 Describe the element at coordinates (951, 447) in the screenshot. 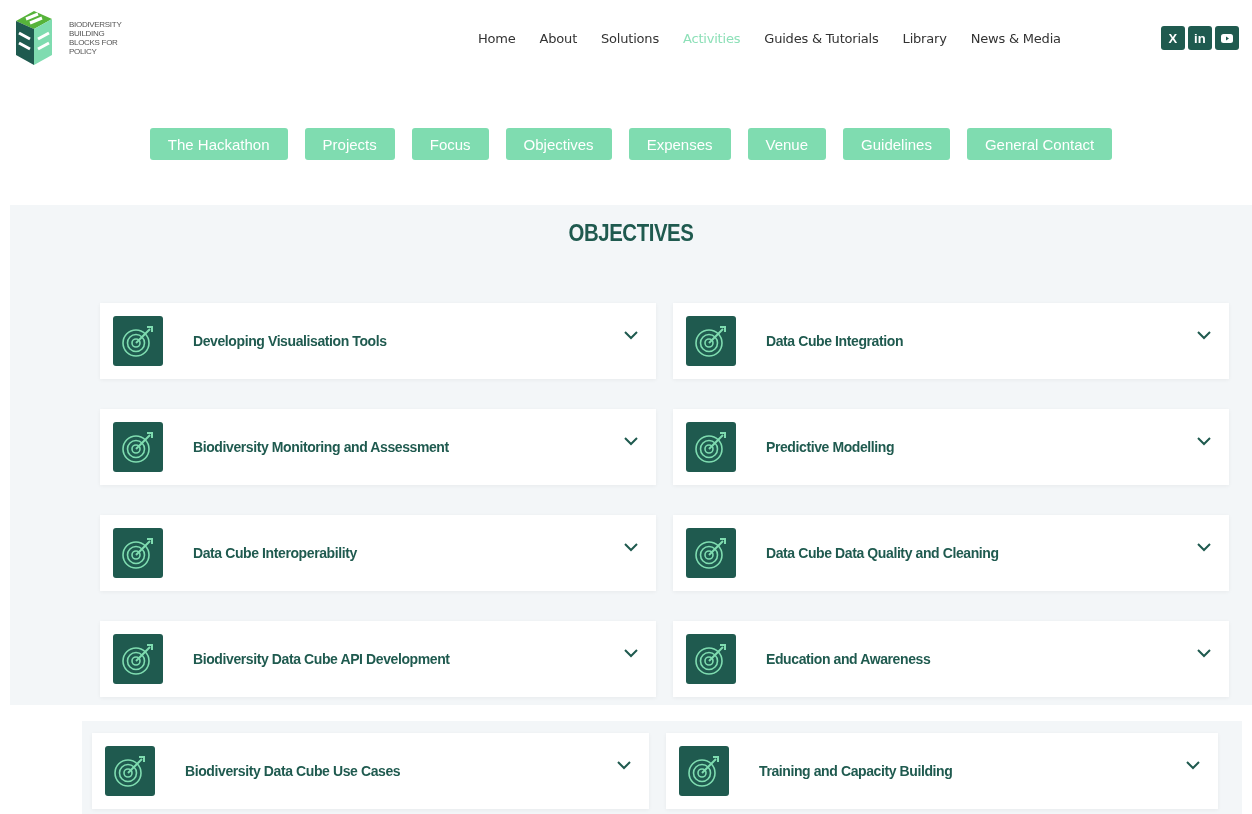

I see `objective-card: Predictive Modelling` at that location.